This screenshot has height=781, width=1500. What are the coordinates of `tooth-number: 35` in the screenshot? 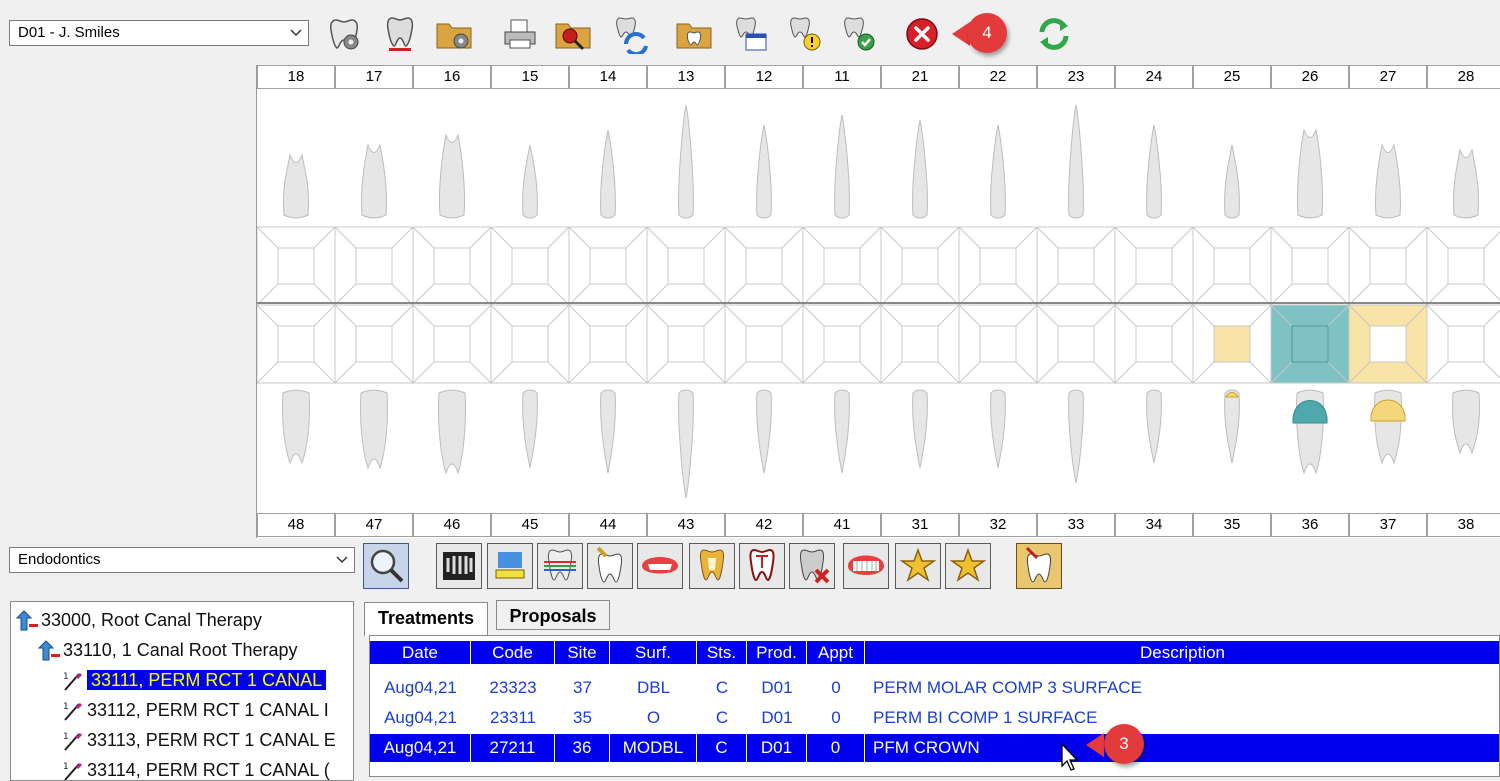 It's located at (1232, 525).